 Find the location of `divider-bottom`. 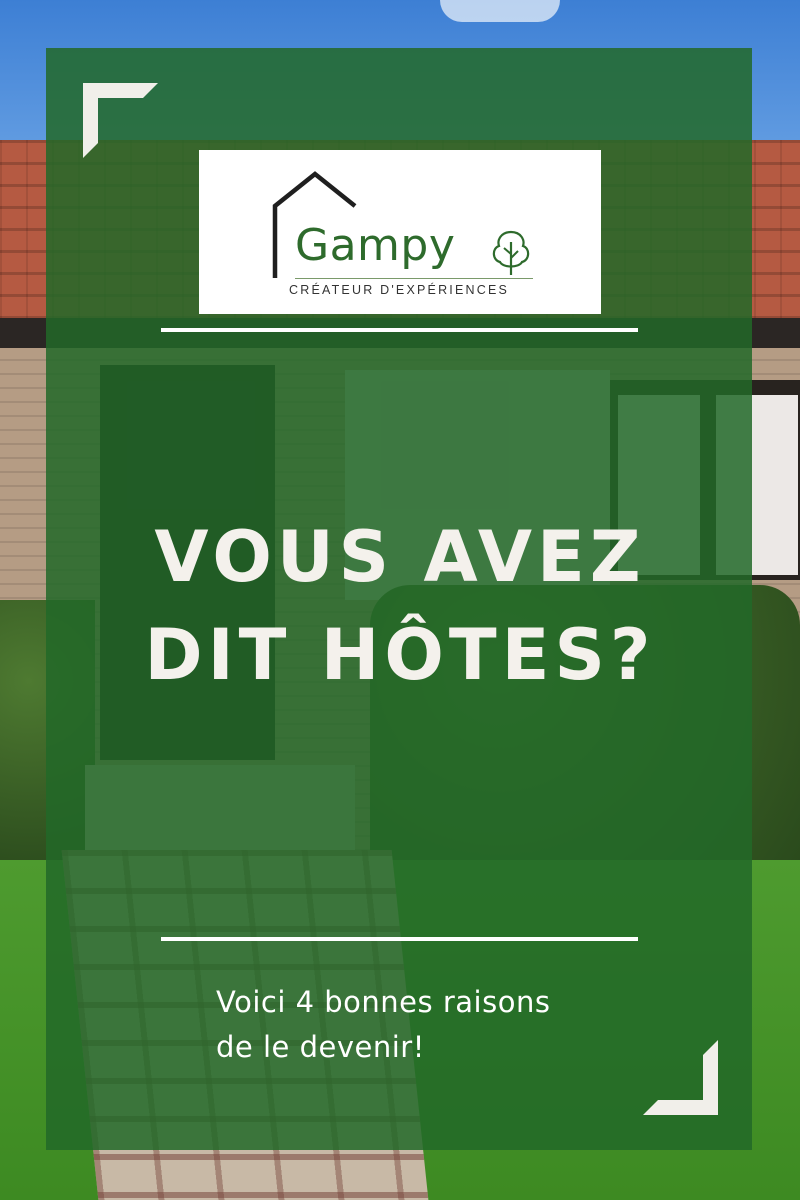

divider-bottom is located at coordinates (399, 939).